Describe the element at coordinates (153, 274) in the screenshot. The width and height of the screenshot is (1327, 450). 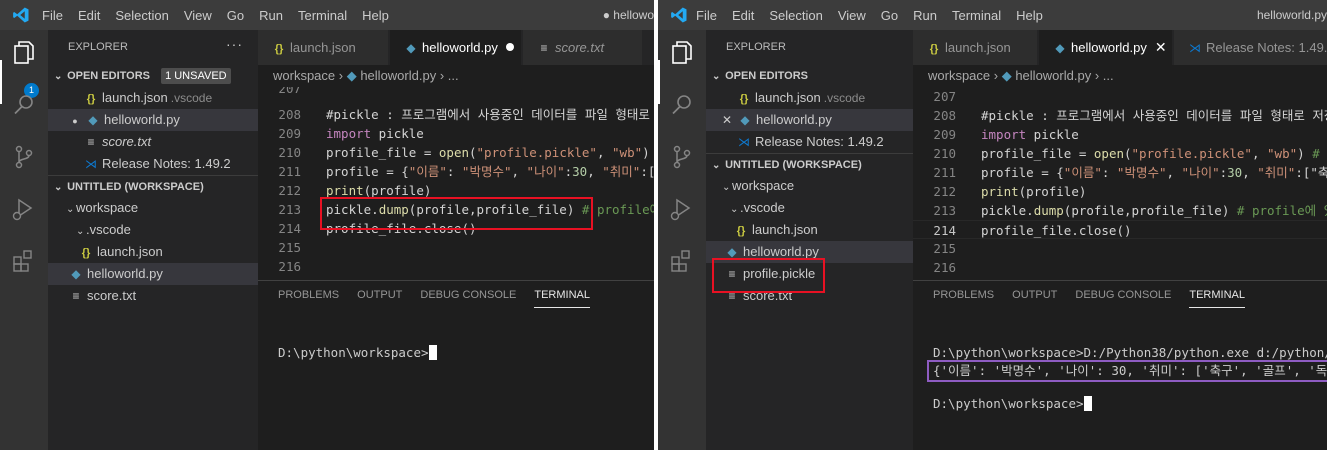
I see `tree-item-helloworld-py: ◆ helloworld.py` at that location.